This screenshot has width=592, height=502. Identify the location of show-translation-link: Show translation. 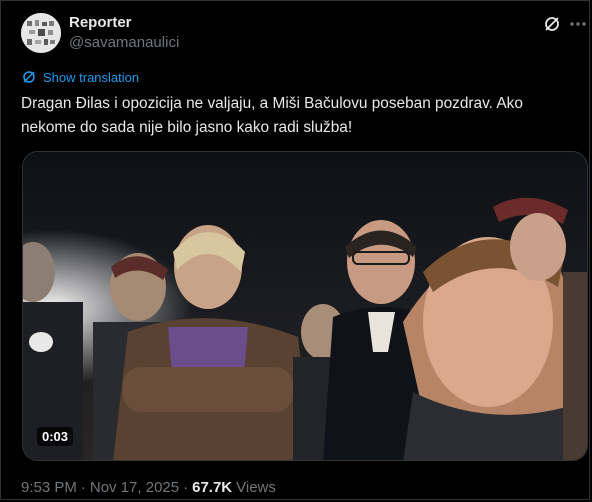
(80, 77).